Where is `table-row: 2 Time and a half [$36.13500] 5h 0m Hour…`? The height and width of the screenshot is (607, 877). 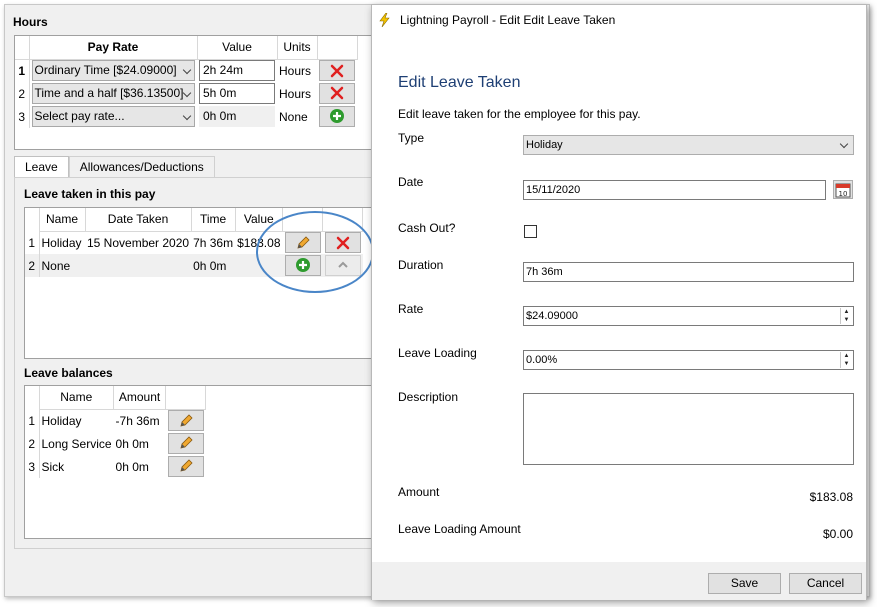
table-row: 2 Time and a half [$36.13500] 5h 0m Hour… is located at coordinates (186, 93).